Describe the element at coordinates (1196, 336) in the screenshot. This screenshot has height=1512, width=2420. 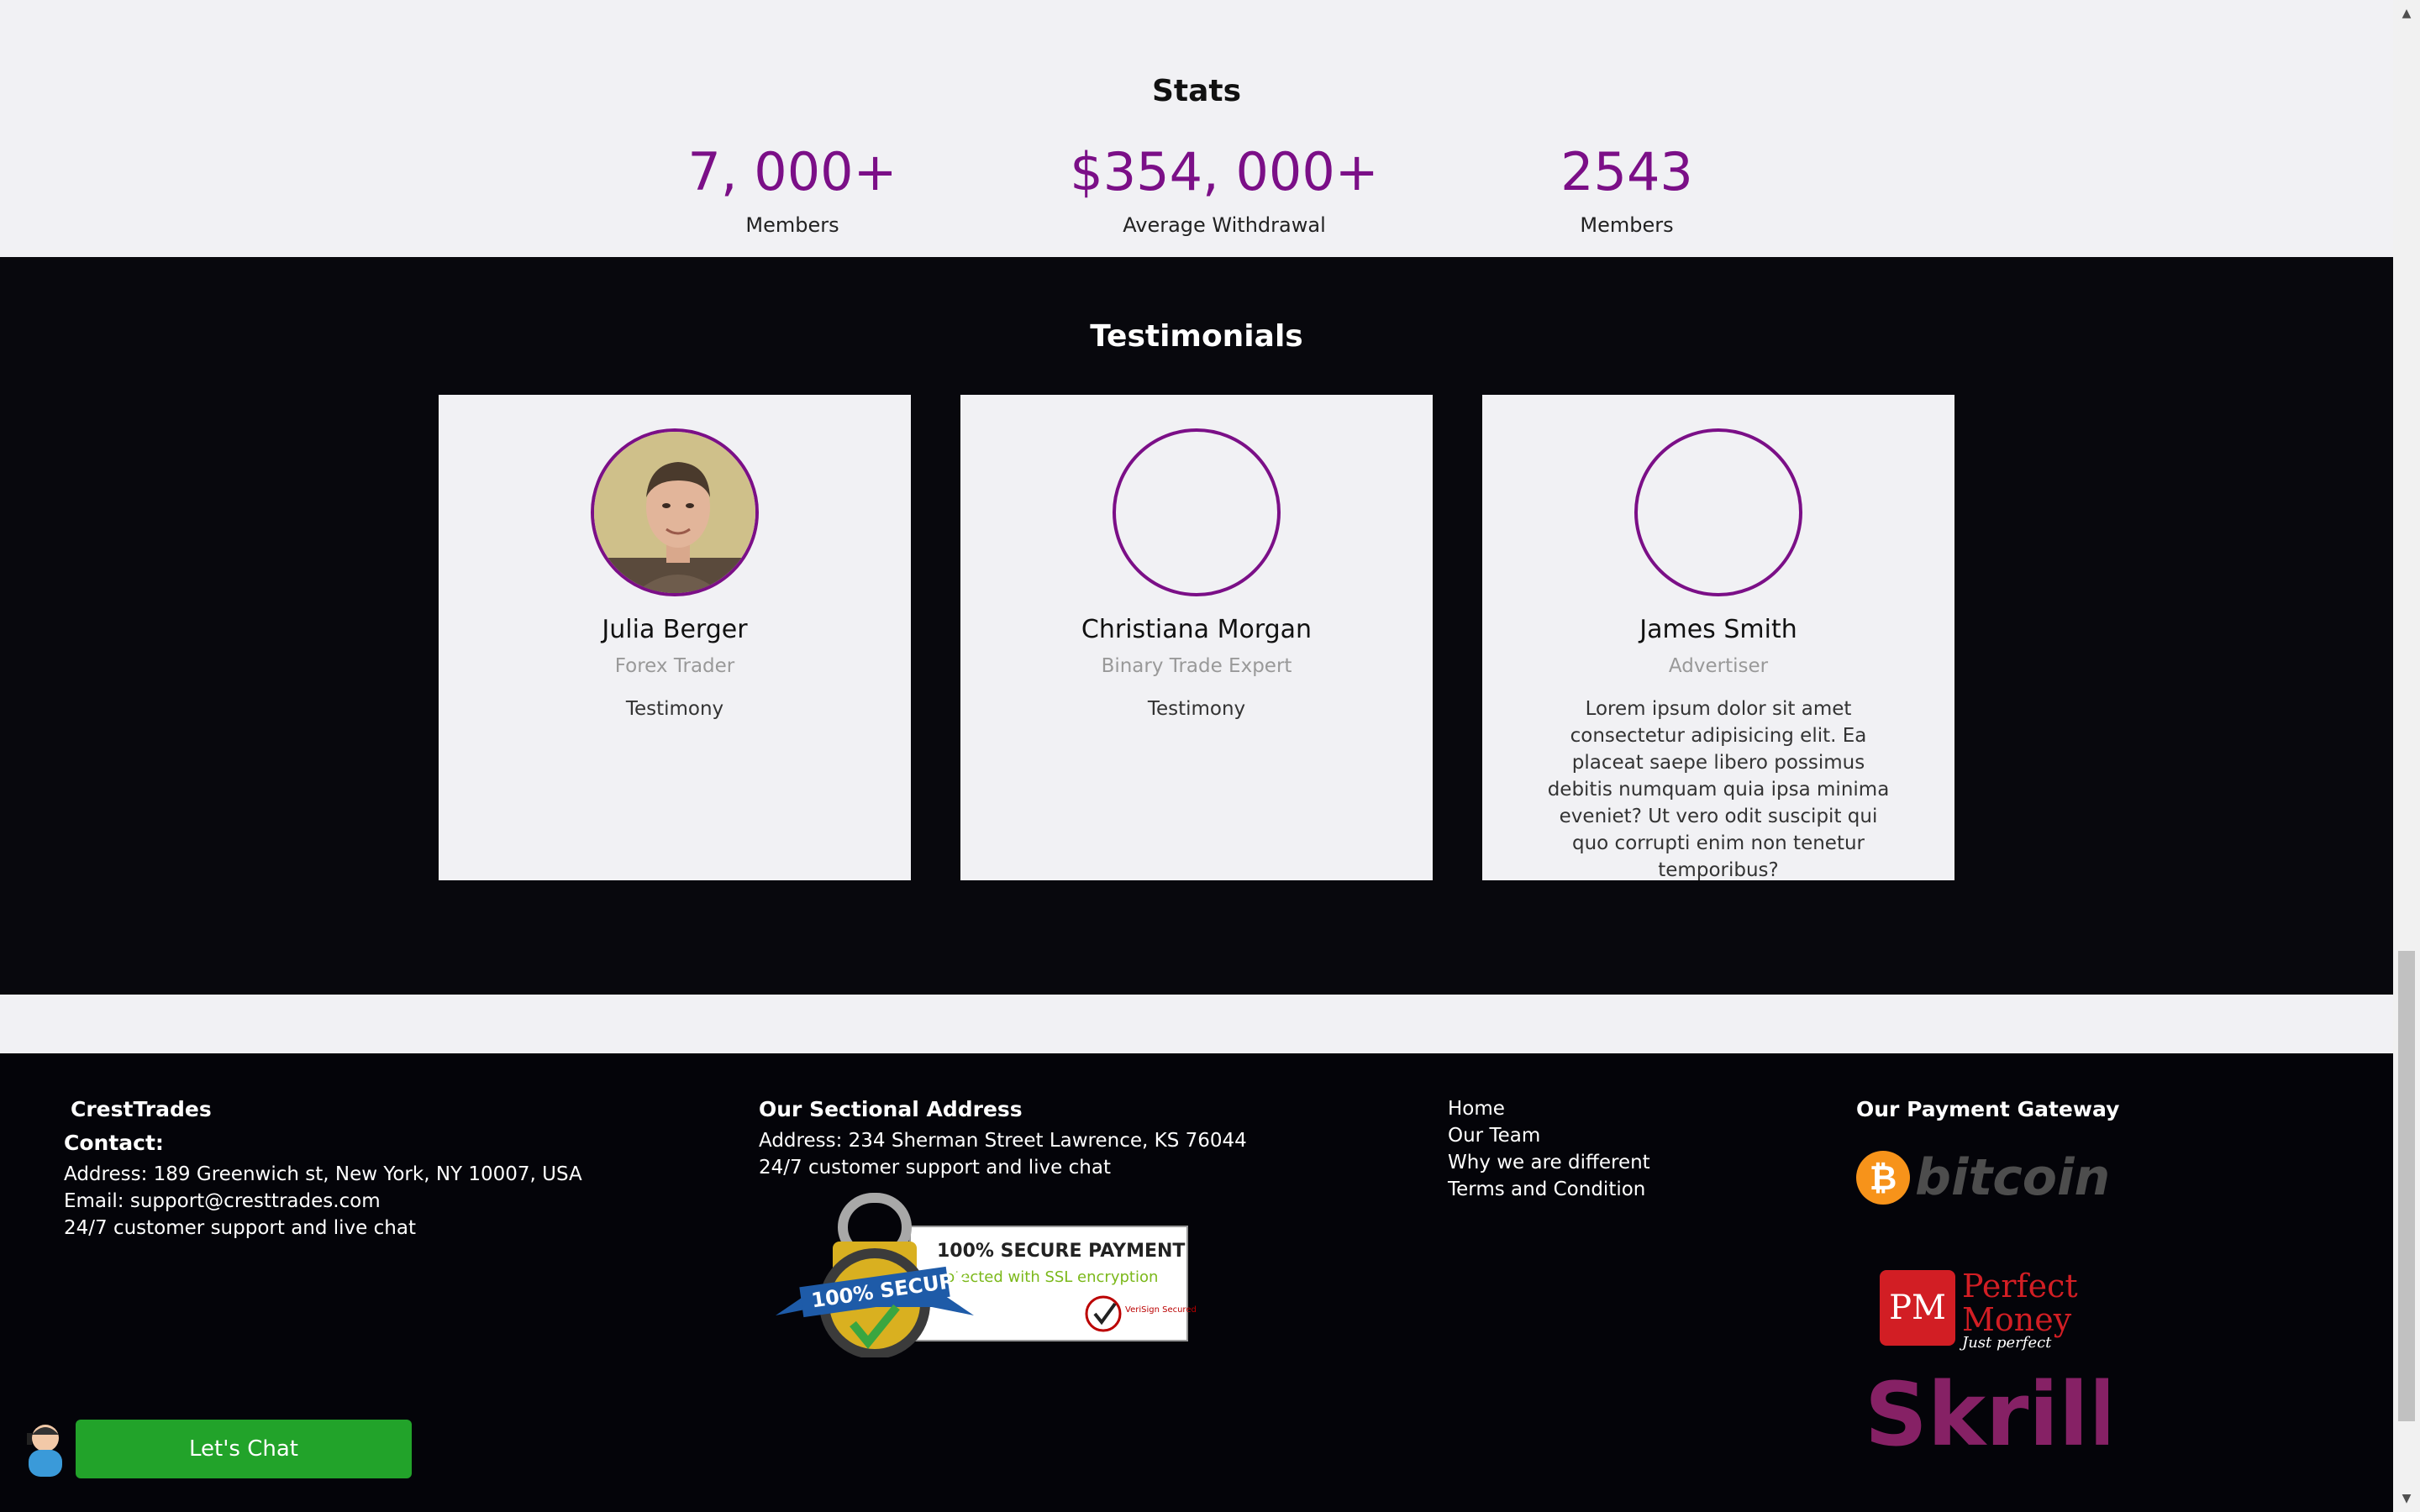
I see `testimonials-title: Testimonials` at that location.